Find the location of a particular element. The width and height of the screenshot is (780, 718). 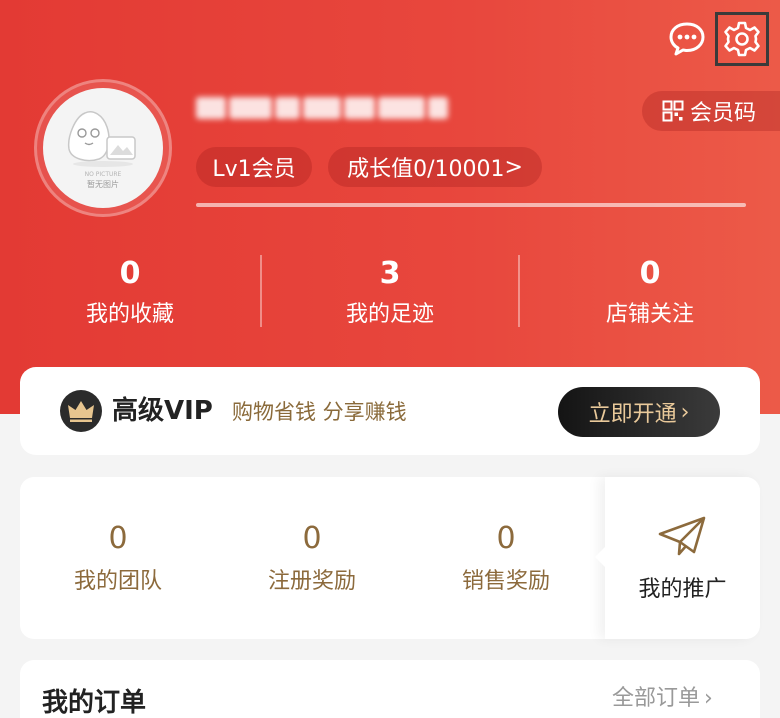

orders-card: 我的订单 全部订单 › is located at coordinates (390, 689).